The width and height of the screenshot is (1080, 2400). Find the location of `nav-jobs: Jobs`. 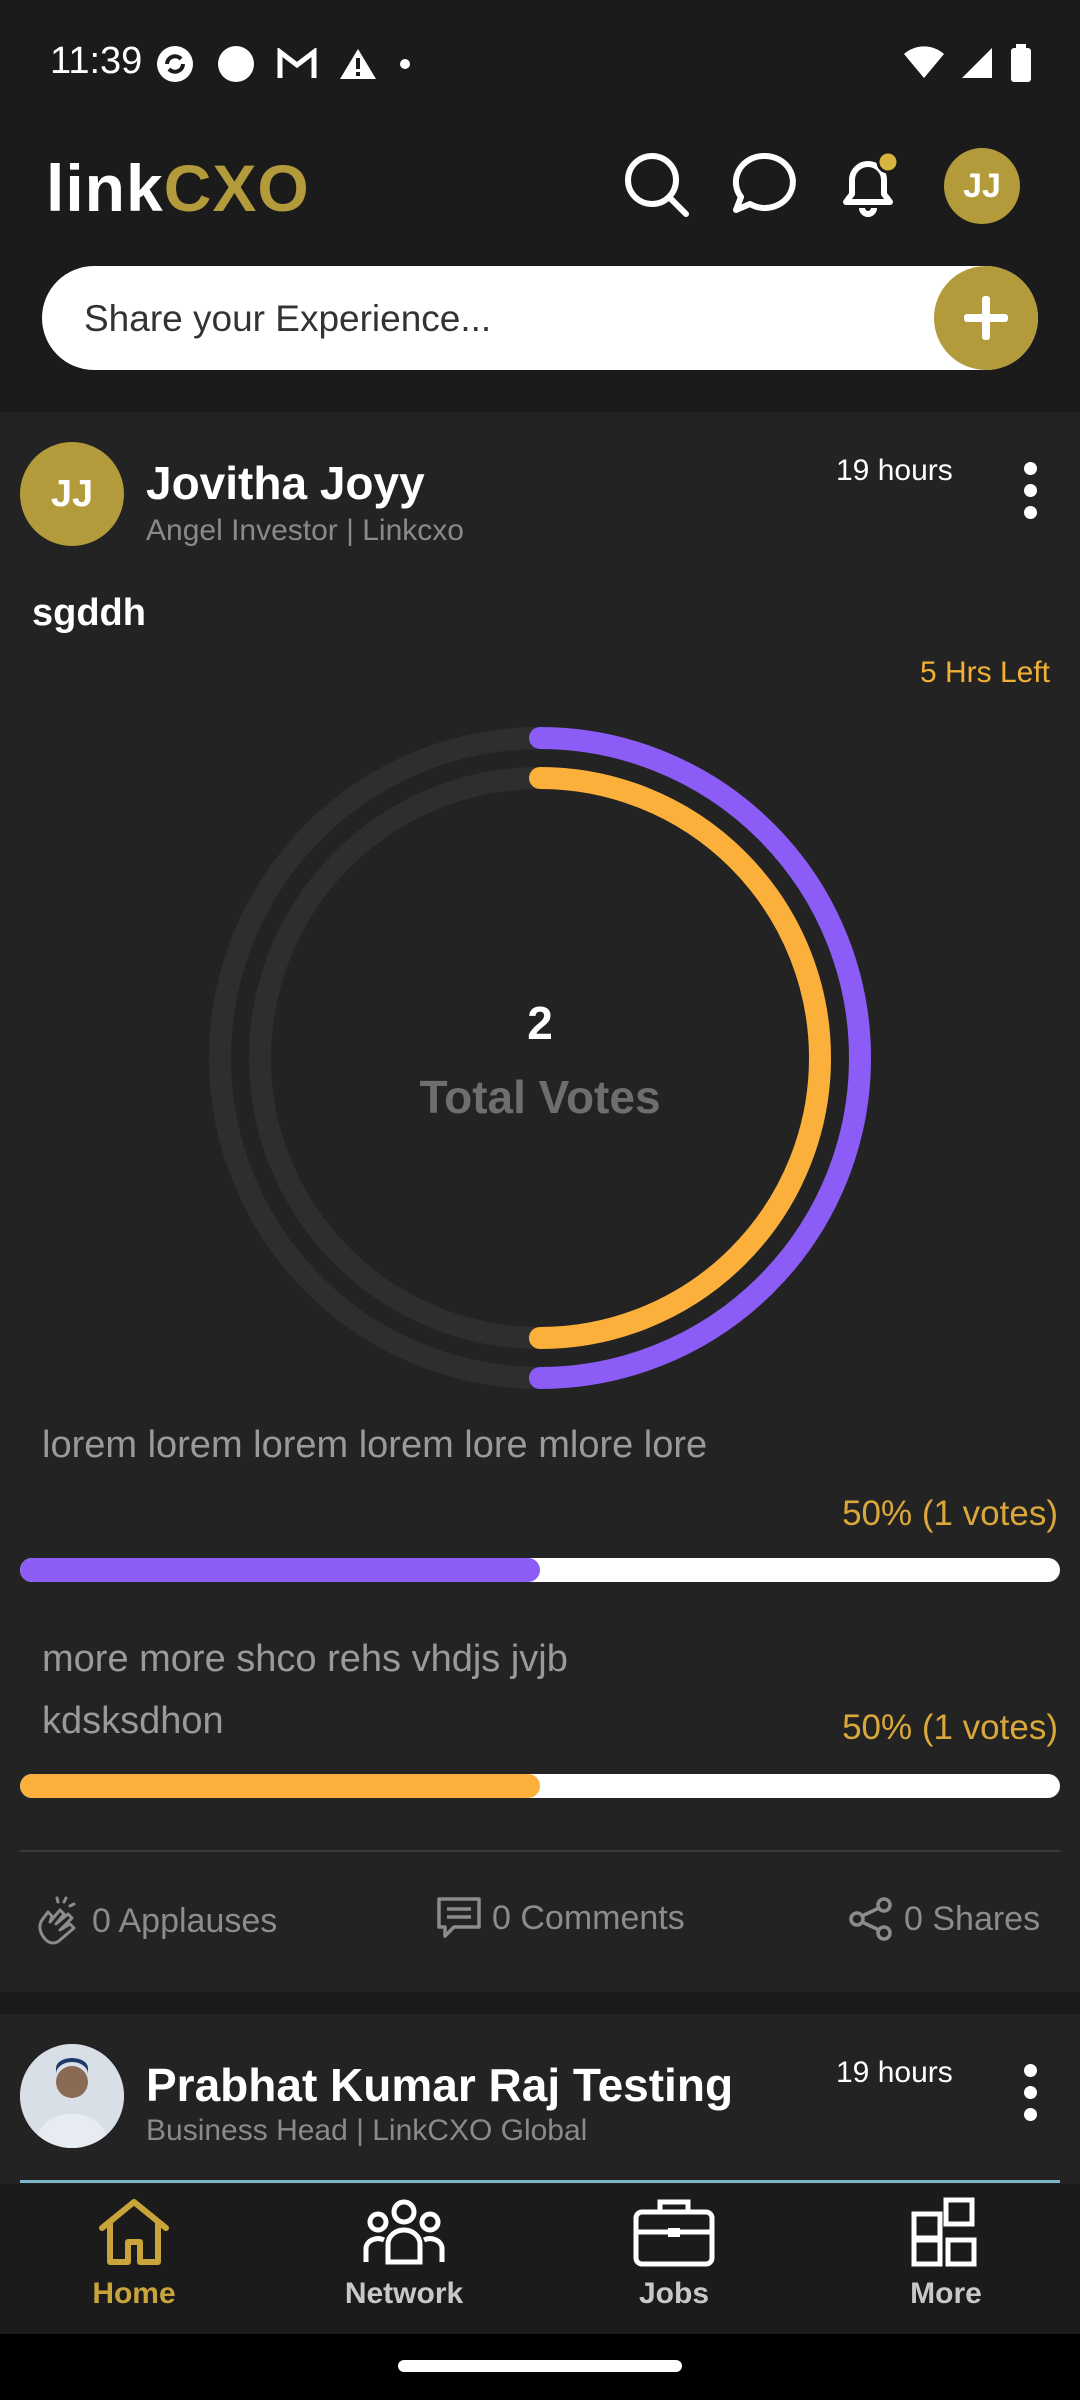

nav-jobs: Jobs is located at coordinates (674, 2253).